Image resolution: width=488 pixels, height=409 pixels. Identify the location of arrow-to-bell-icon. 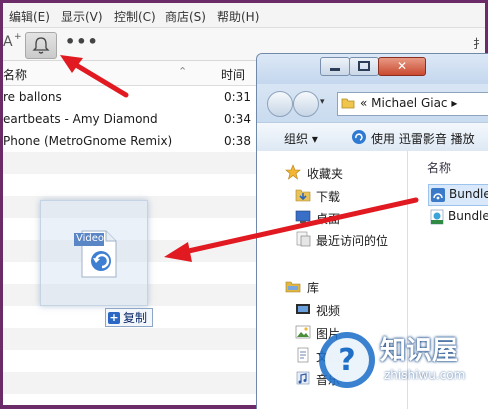
(94, 76).